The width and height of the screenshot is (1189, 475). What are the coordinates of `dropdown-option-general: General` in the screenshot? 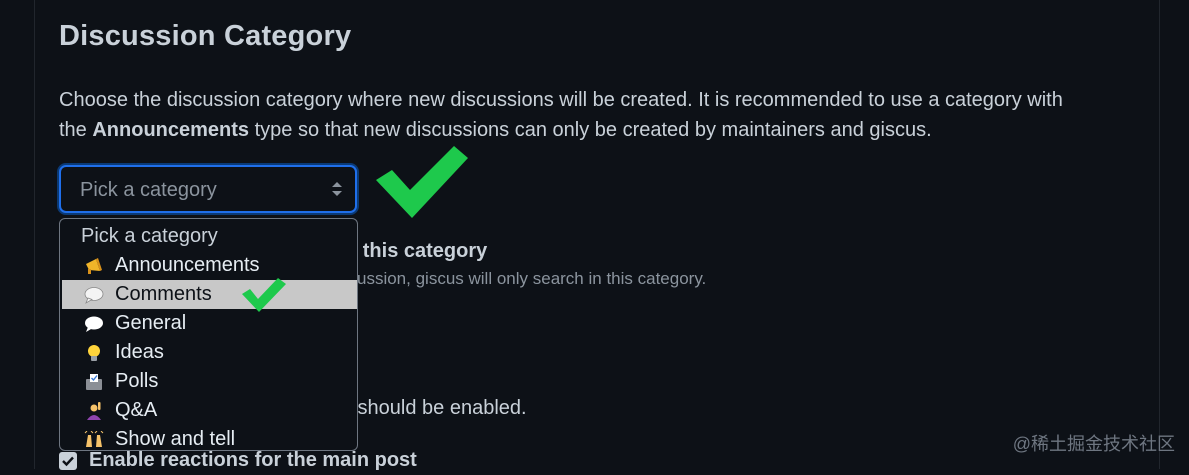 It's located at (208, 323).